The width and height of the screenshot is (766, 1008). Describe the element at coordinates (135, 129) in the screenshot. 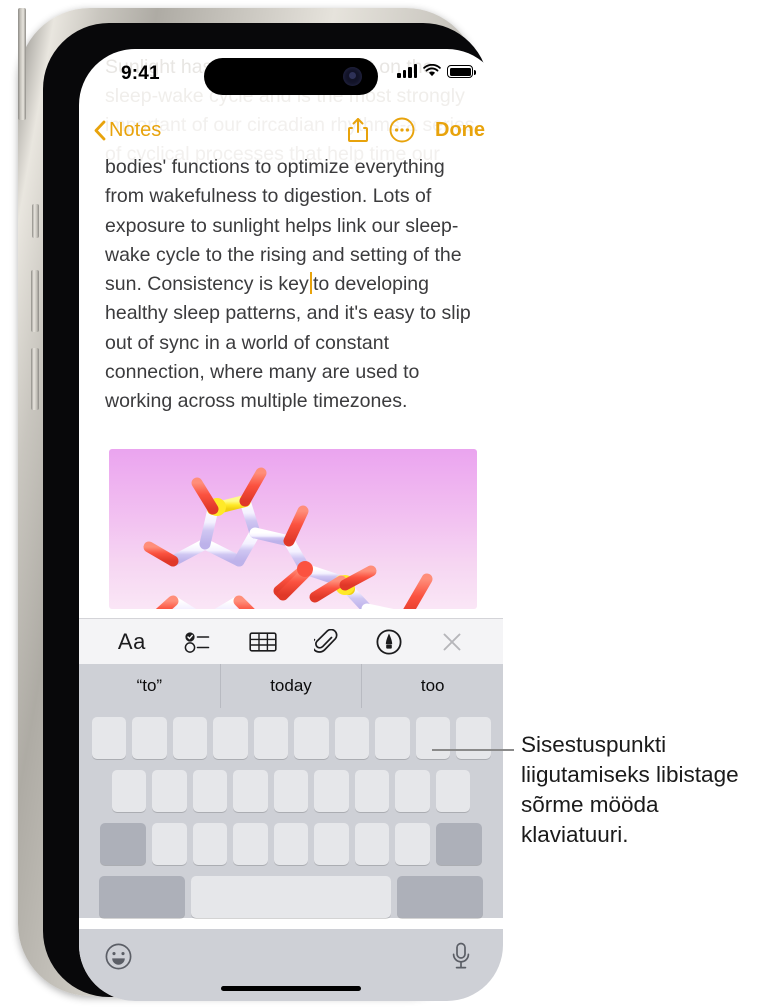

I see `back-button-label: Notes` at that location.